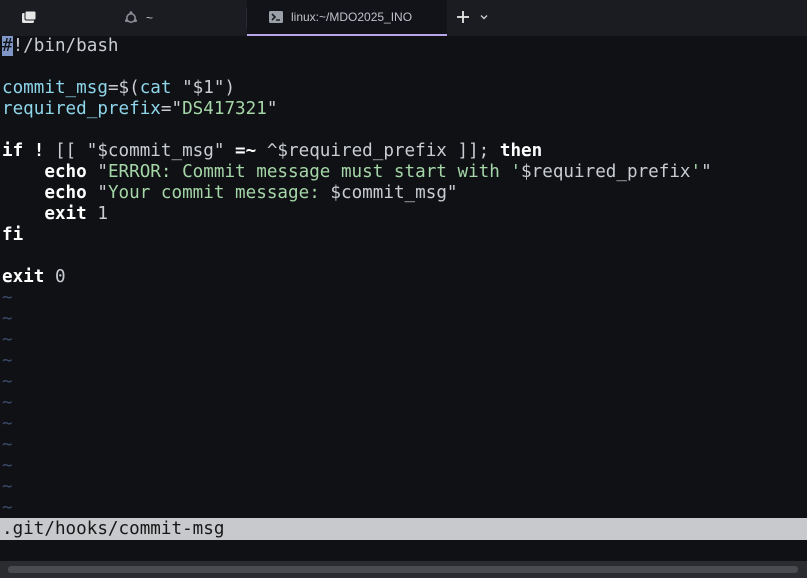  Describe the element at coordinates (403, 529) in the screenshot. I see `status-bar: .git/hooks/commit-msg` at that location.